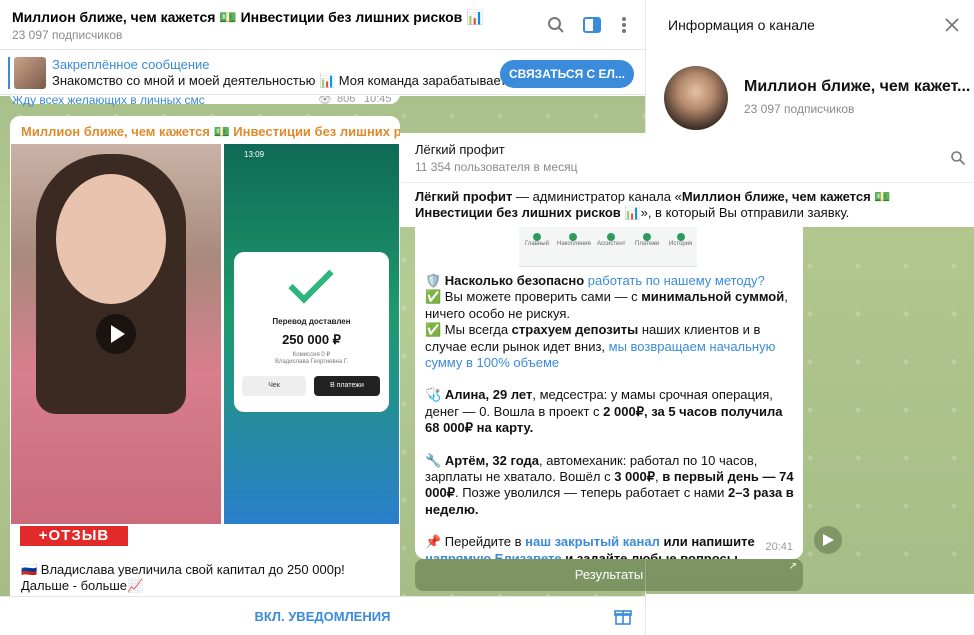 This screenshot has height=635, width=974. What do you see at coordinates (611, 244) in the screenshot?
I see `app-tab: Ассистент` at bounding box center [611, 244].